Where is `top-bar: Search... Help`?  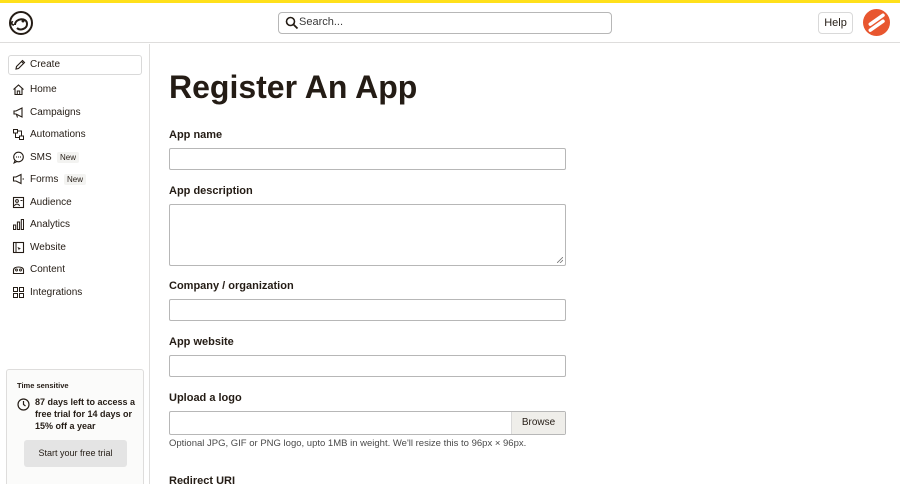 top-bar: Search... Help is located at coordinates (450, 23).